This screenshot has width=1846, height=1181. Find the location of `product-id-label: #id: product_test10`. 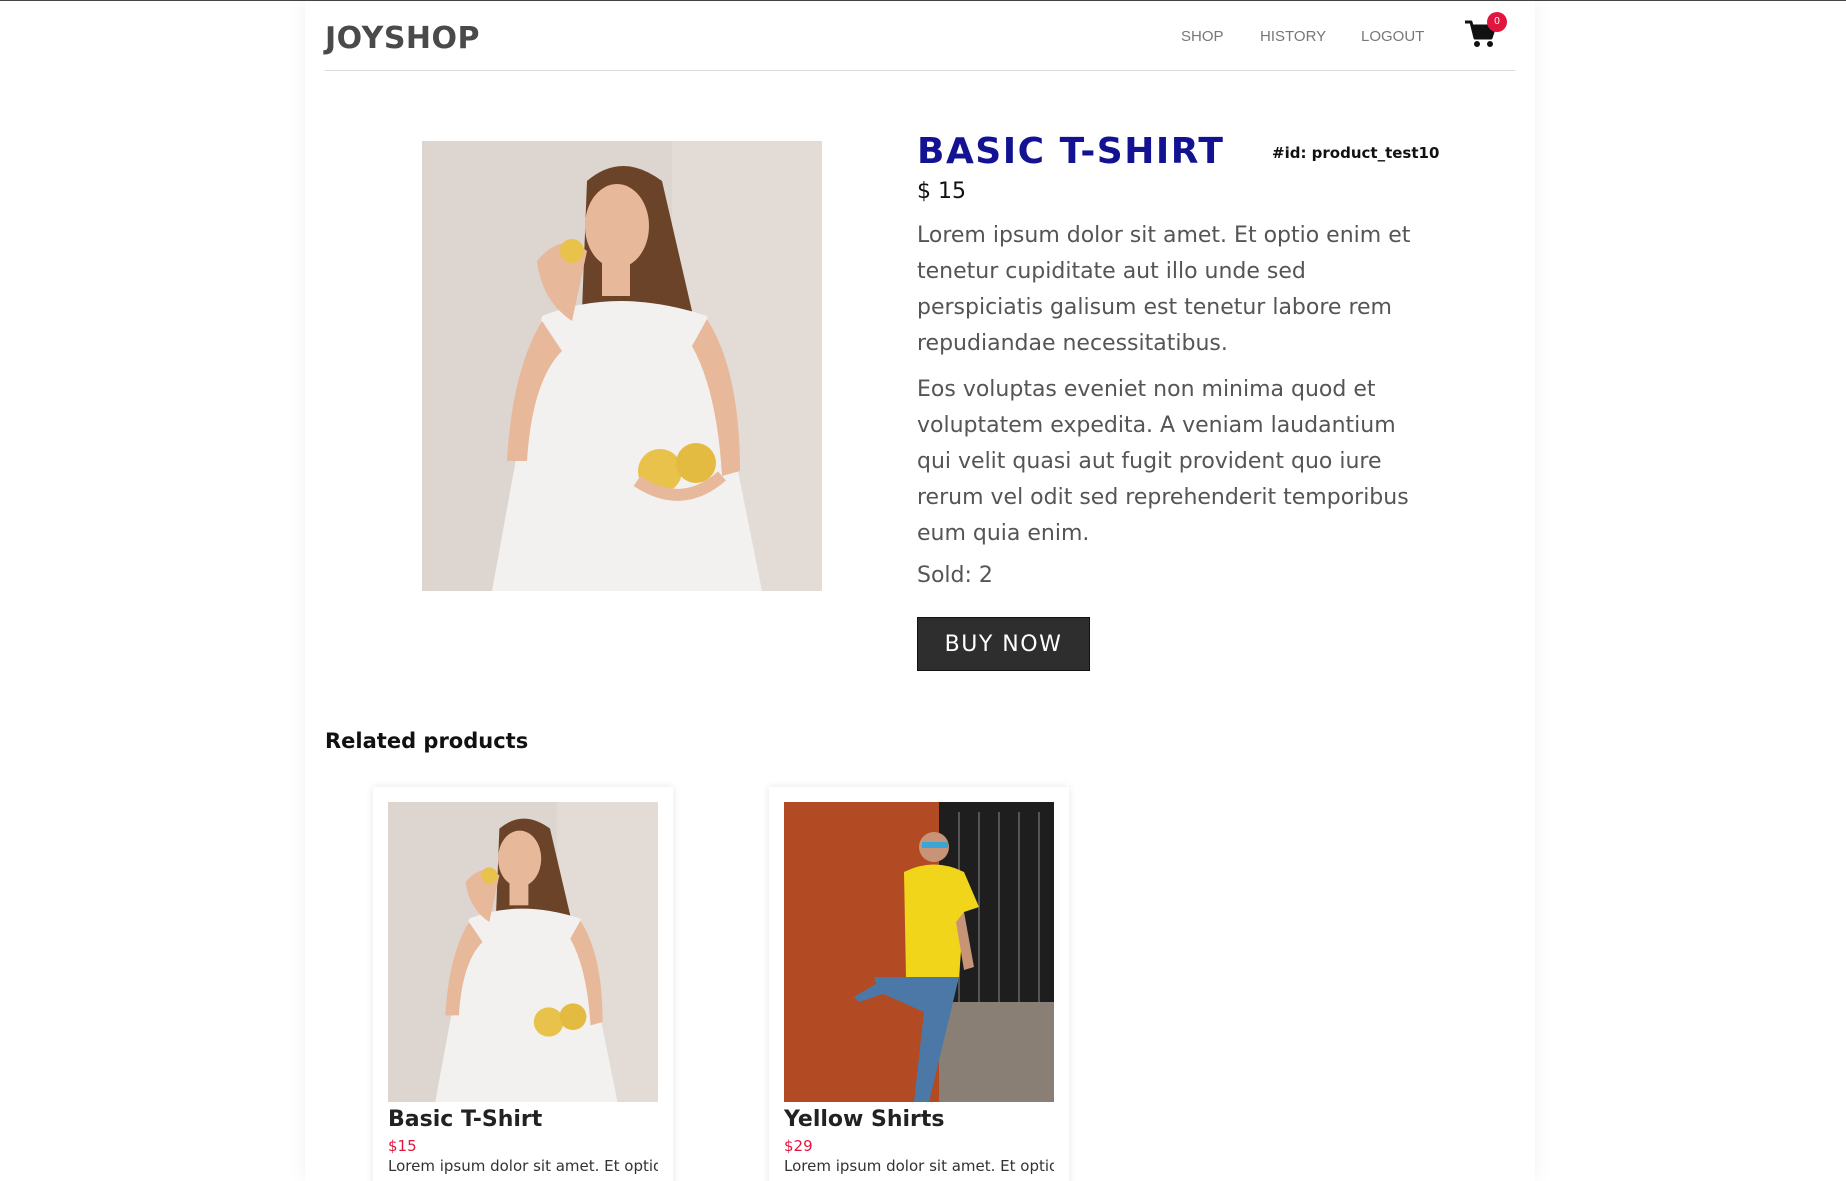

product-id-label: #id: product_test10 is located at coordinates (1356, 153).